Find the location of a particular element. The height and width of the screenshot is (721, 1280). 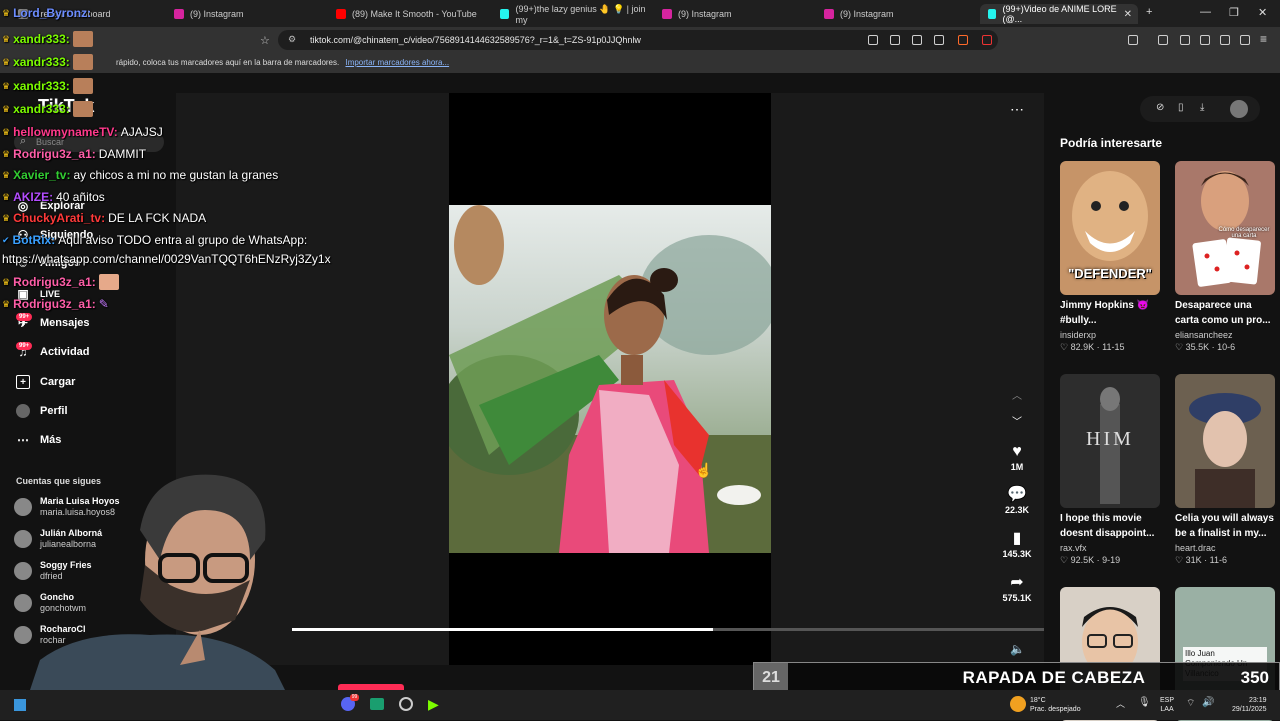

profile-avatar is located at coordinates (1239, 109).